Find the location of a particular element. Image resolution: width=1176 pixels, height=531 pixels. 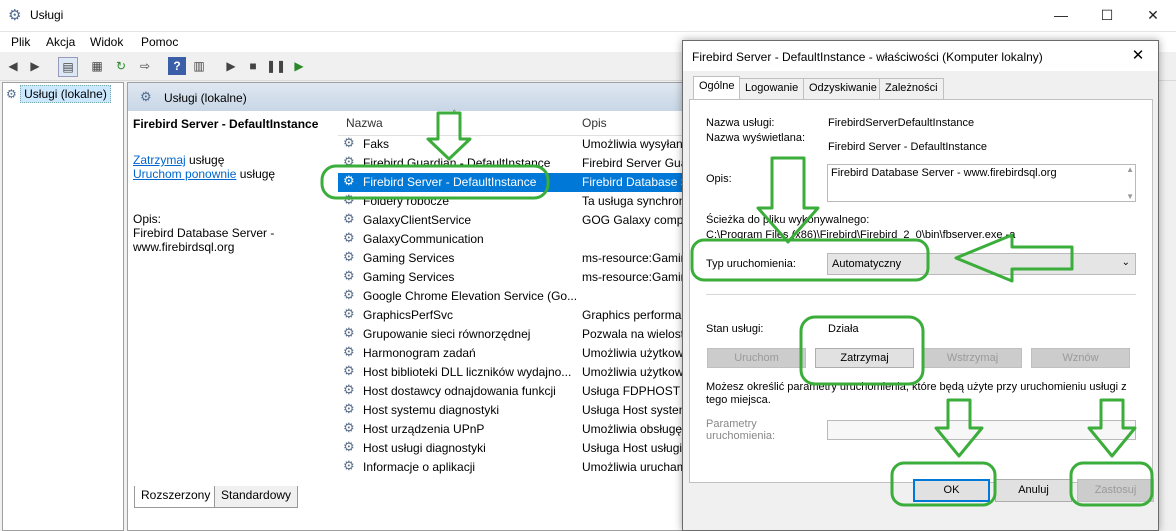

show-tree-icon: ▤ is located at coordinates (68, 67).